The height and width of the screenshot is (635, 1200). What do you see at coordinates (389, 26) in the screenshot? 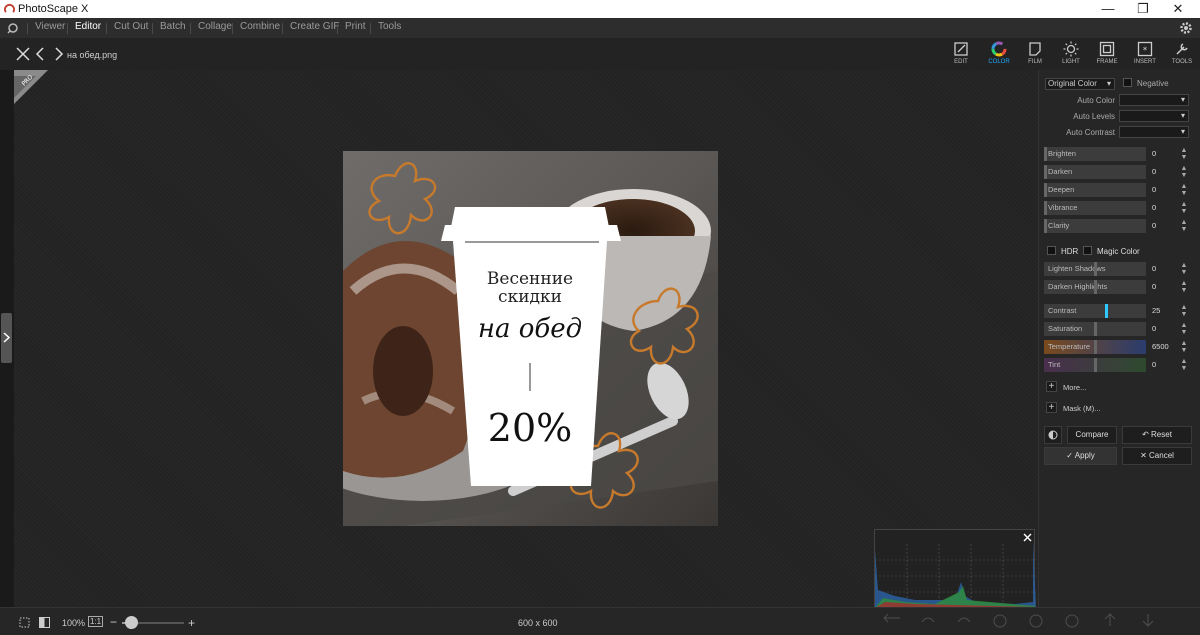
I see `menu-tools: Tools` at bounding box center [389, 26].